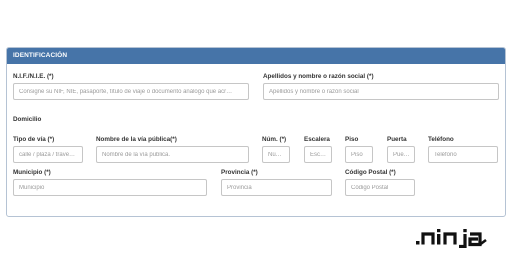  What do you see at coordinates (381, 91) in the screenshot?
I see `apellidos-input` at bounding box center [381, 91].